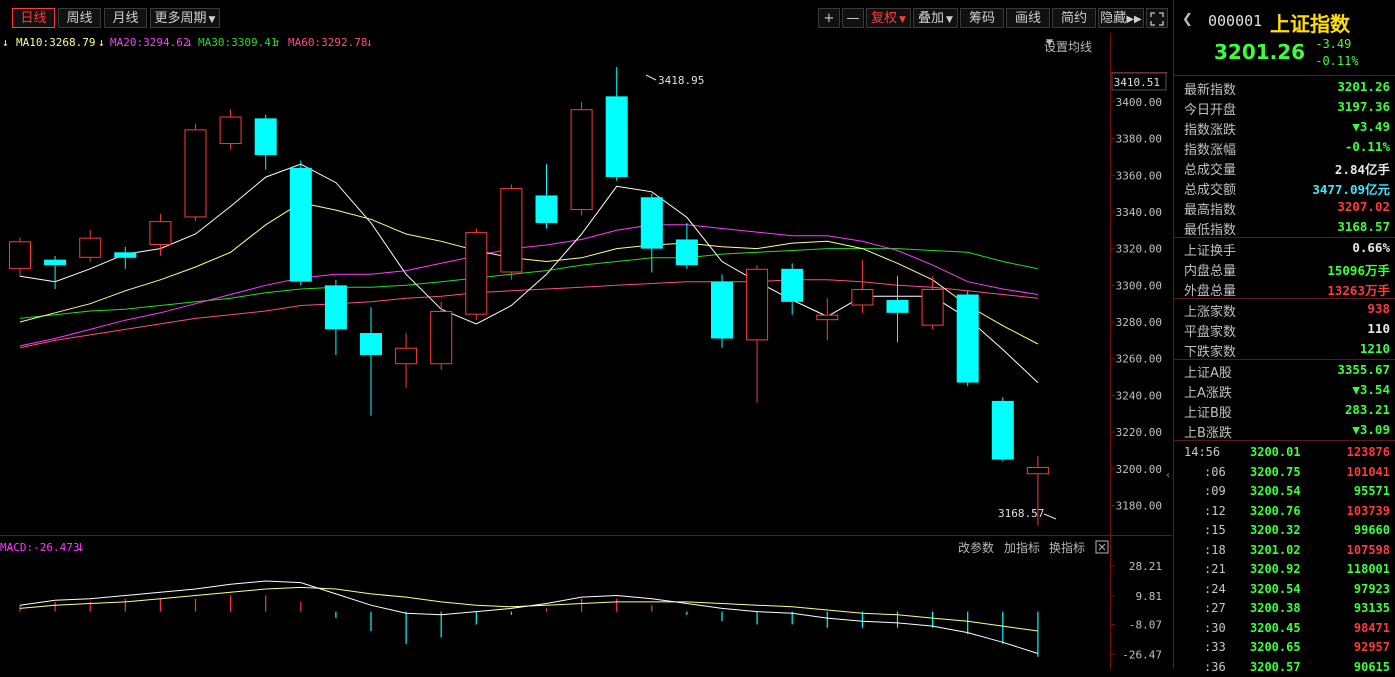 The width and height of the screenshot is (1395, 677). What do you see at coordinates (1142, 654) in the screenshot?
I see `macd-tick-label: -26.47` at bounding box center [1142, 654].